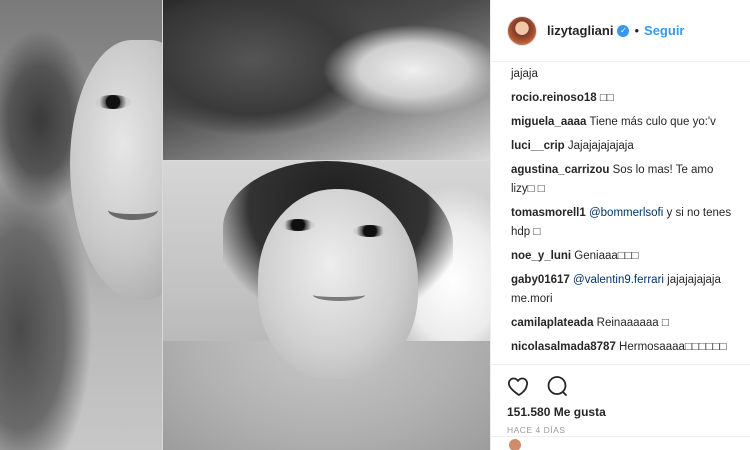 This screenshot has width=750, height=450. I want to click on comment-item: jajaja, so click(624, 74).